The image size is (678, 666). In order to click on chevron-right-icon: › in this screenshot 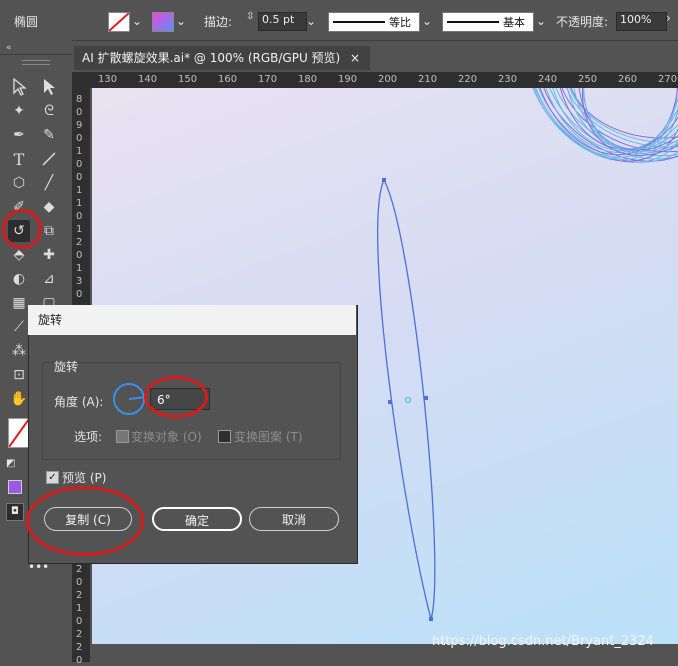, I will do `click(668, 18)`.